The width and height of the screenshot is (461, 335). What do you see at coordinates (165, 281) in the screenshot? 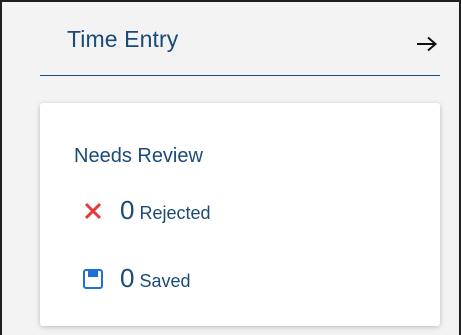
I see `saved-label: Saved` at bounding box center [165, 281].